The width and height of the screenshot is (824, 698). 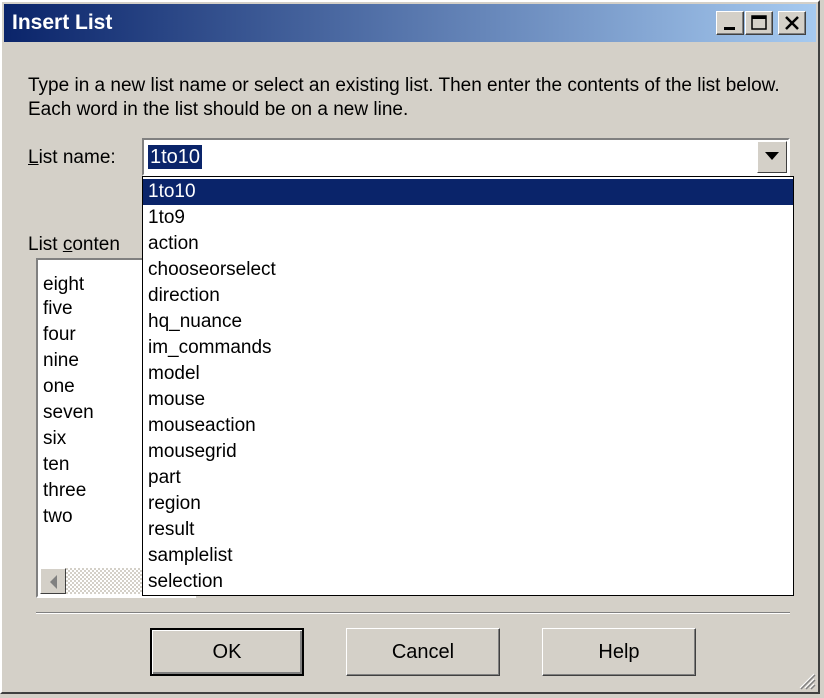 I want to click on scroll-left-button, so click(x=53, y=581).